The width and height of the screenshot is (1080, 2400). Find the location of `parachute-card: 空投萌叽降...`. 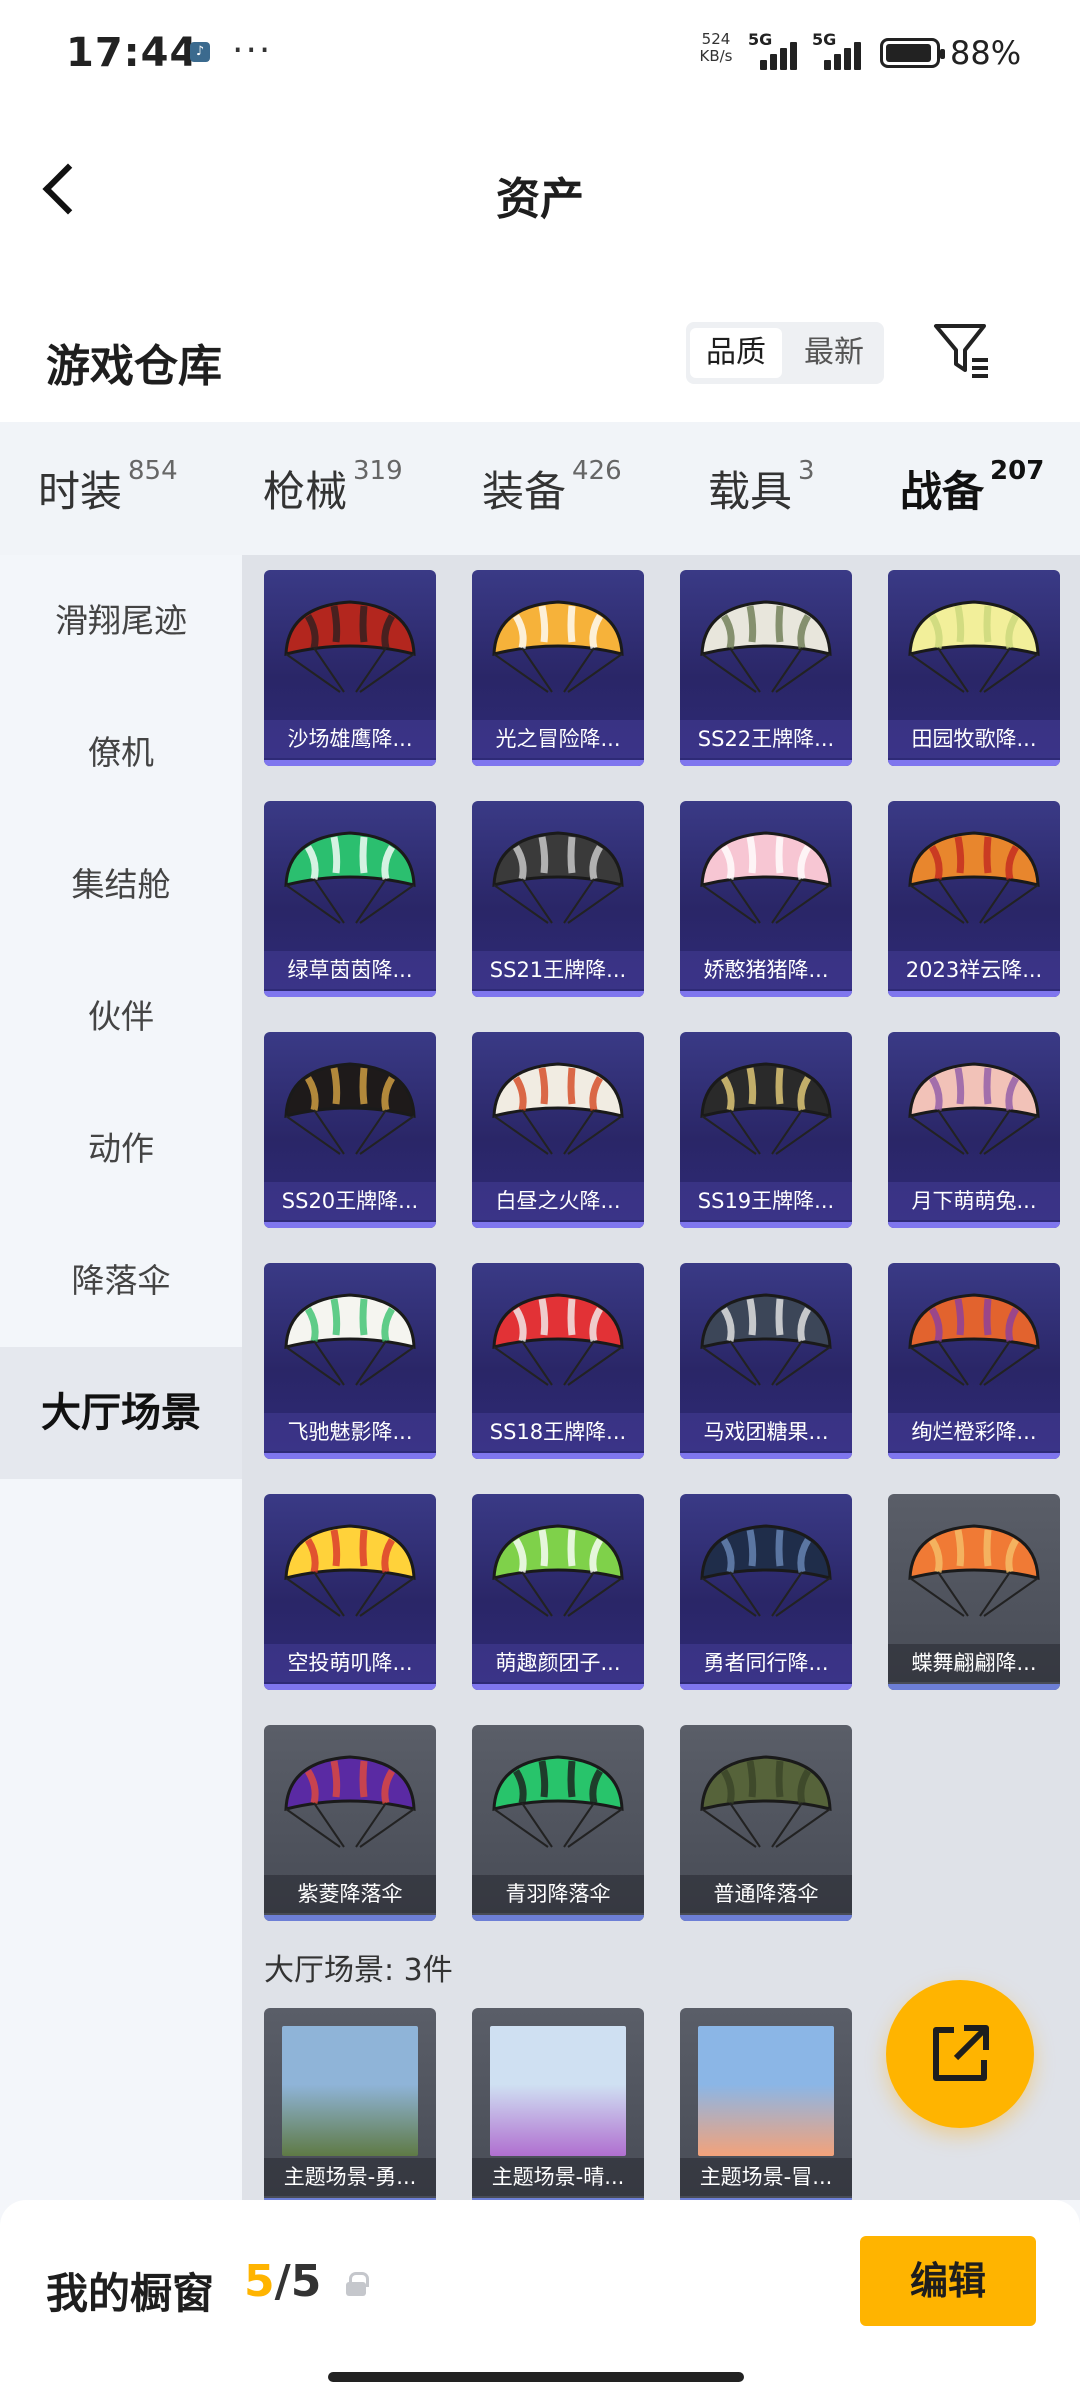

parachute-card: 空投萌叽降... is located at coordinates (350, 1592).